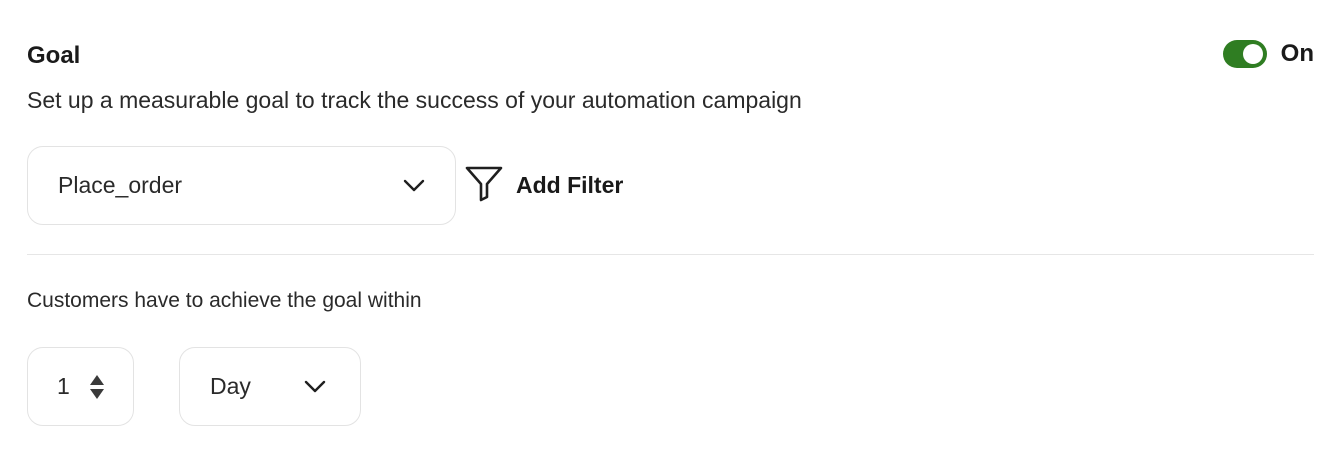 The height and width of the screenshot is (460, 1342). Describe the element at coordinates (80, 386) in the screenshot. I see `timeframe-amount-input: 1` at that location.